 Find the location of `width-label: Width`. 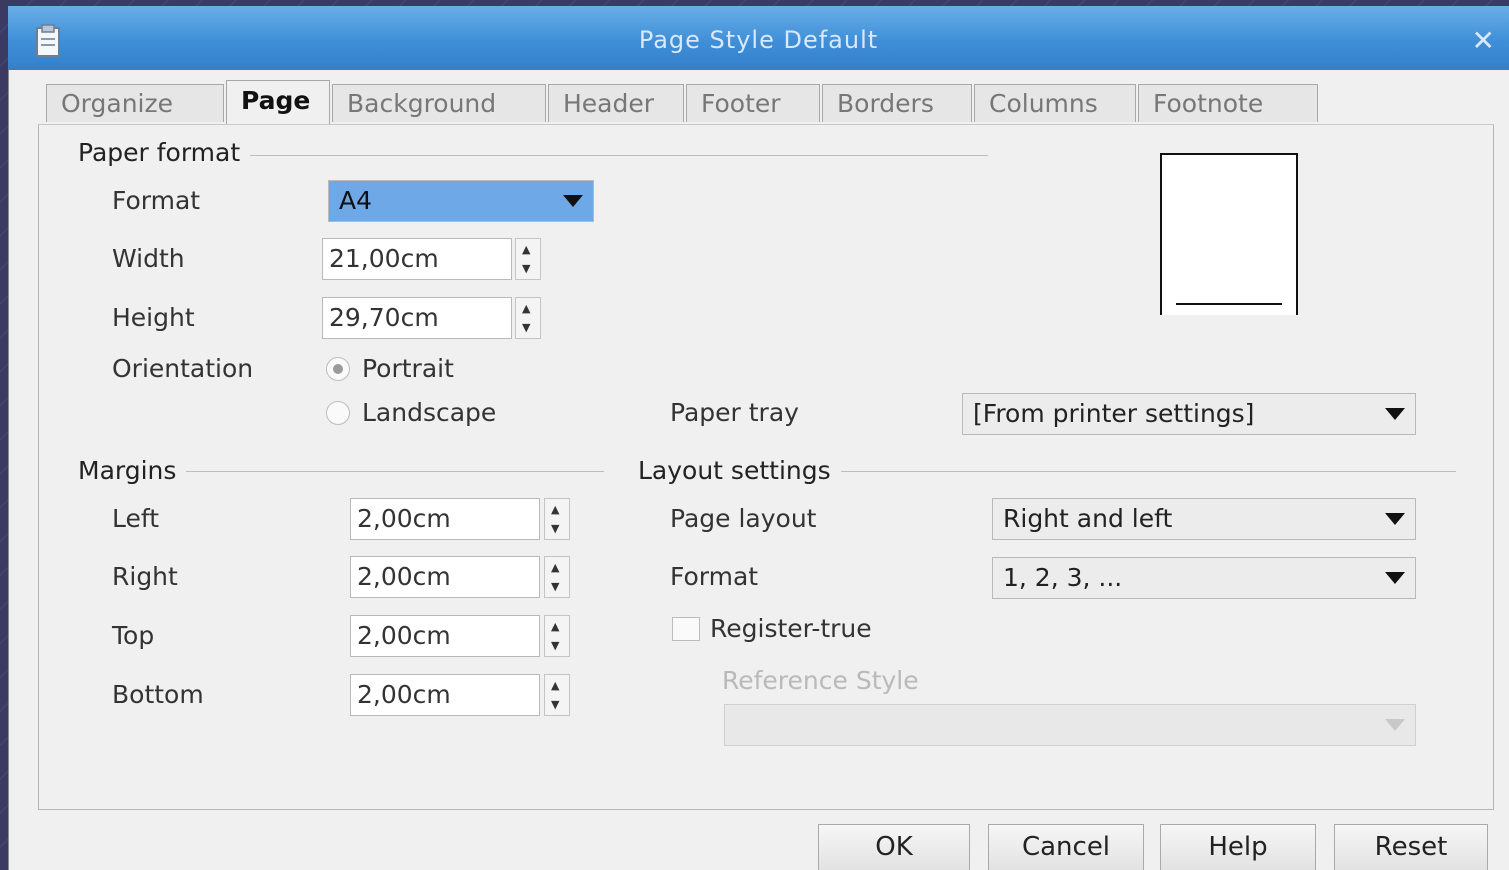

width-label: Width is located at coordinates (148, 258).